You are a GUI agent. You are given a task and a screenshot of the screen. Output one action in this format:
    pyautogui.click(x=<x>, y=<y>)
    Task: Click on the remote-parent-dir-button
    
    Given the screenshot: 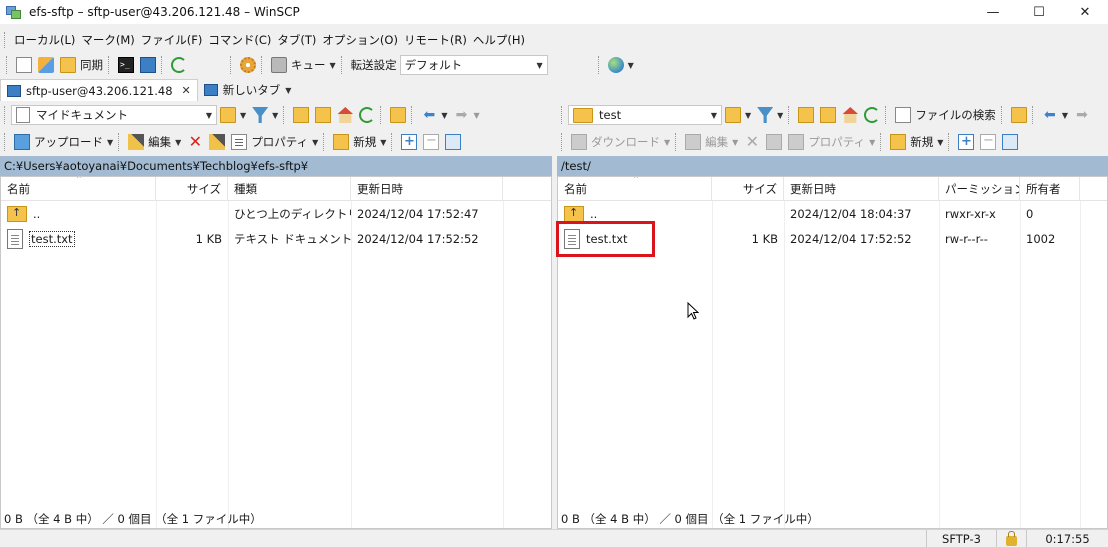 What is the action you would take?
    pyautogui.click(x=806, y=115)
    